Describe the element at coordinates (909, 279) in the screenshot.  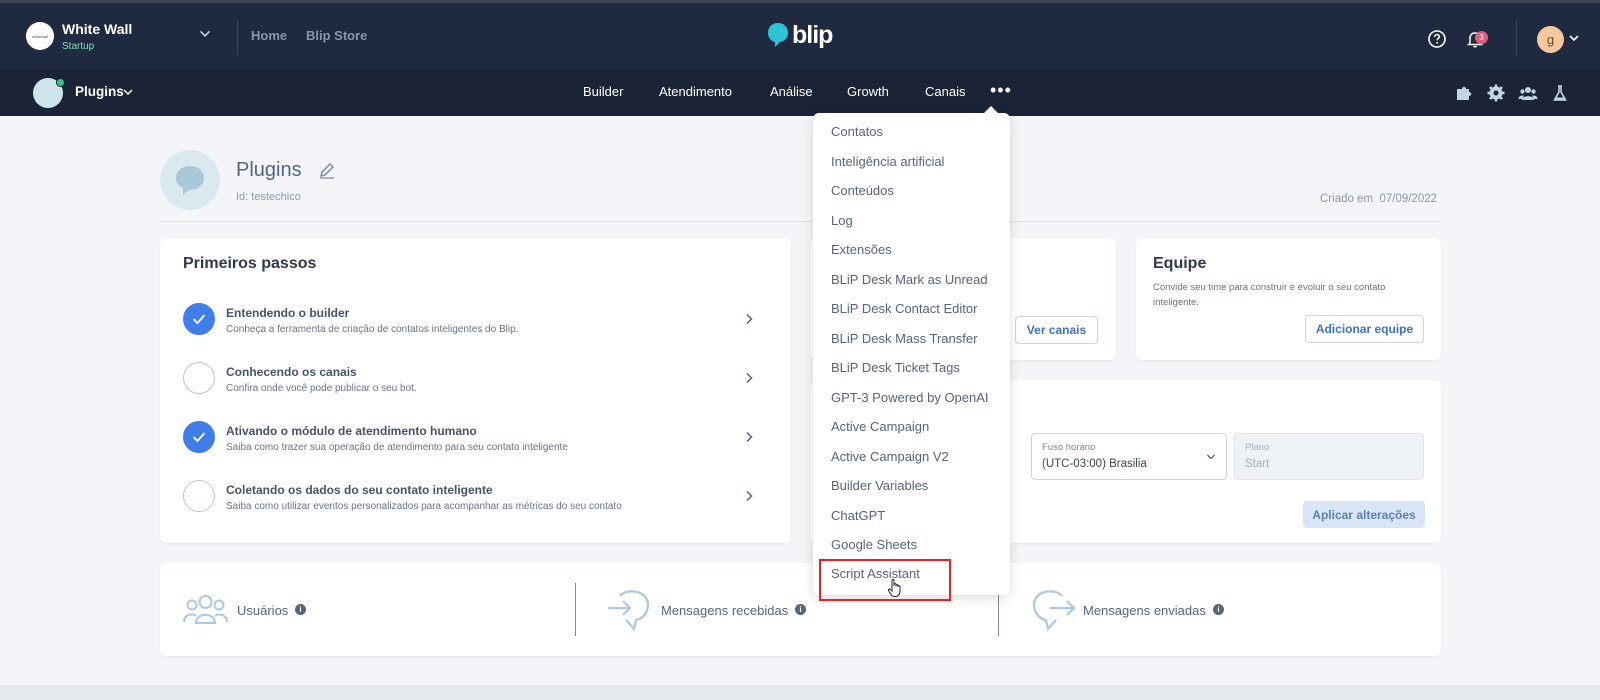
I see `menu-item-desk-mark-unread: BLiP Desk Mark as Unread` at that location.